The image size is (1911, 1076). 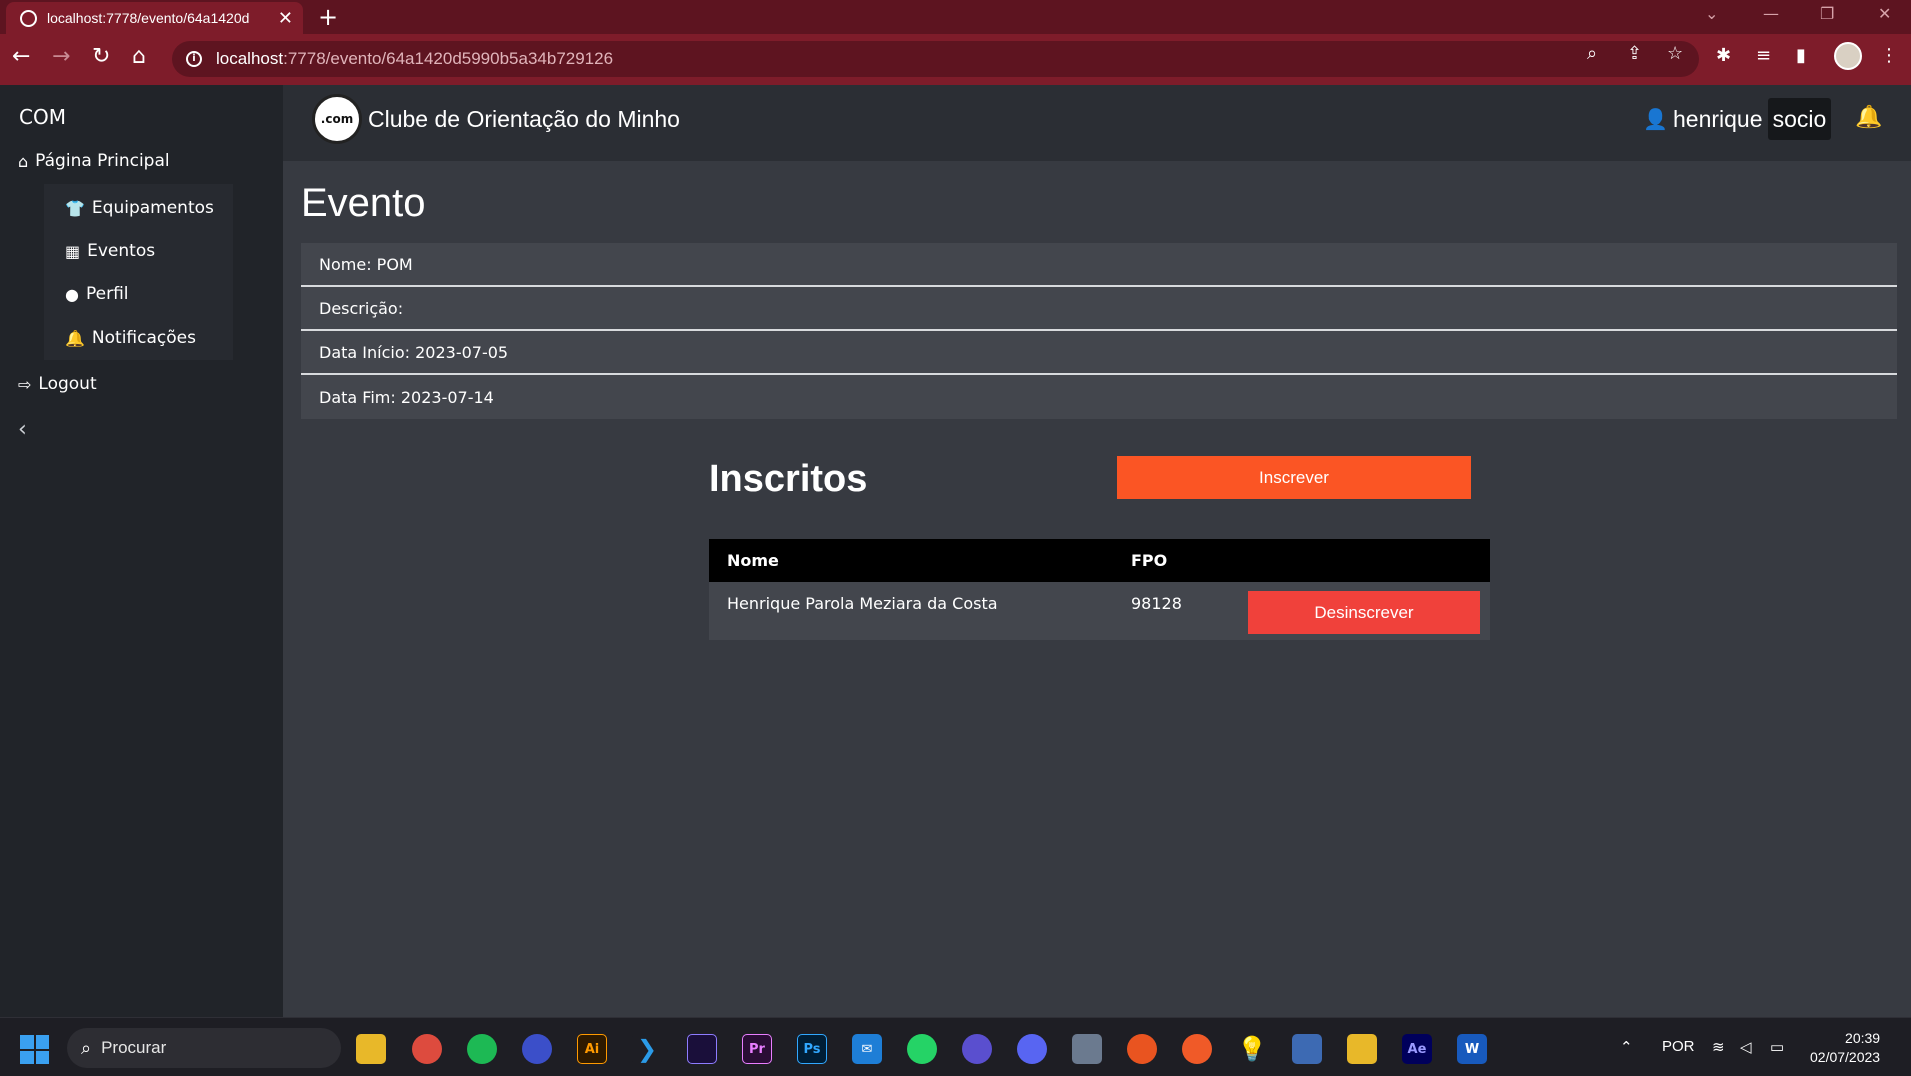 I want to click on profile-avatar, so click(x=1848, y=56).